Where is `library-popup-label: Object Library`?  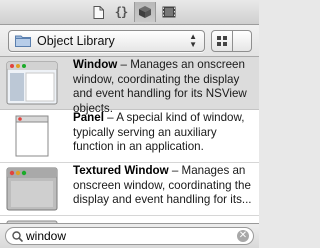
library-popup-label: Object Library is located at coordinates (76, 41).